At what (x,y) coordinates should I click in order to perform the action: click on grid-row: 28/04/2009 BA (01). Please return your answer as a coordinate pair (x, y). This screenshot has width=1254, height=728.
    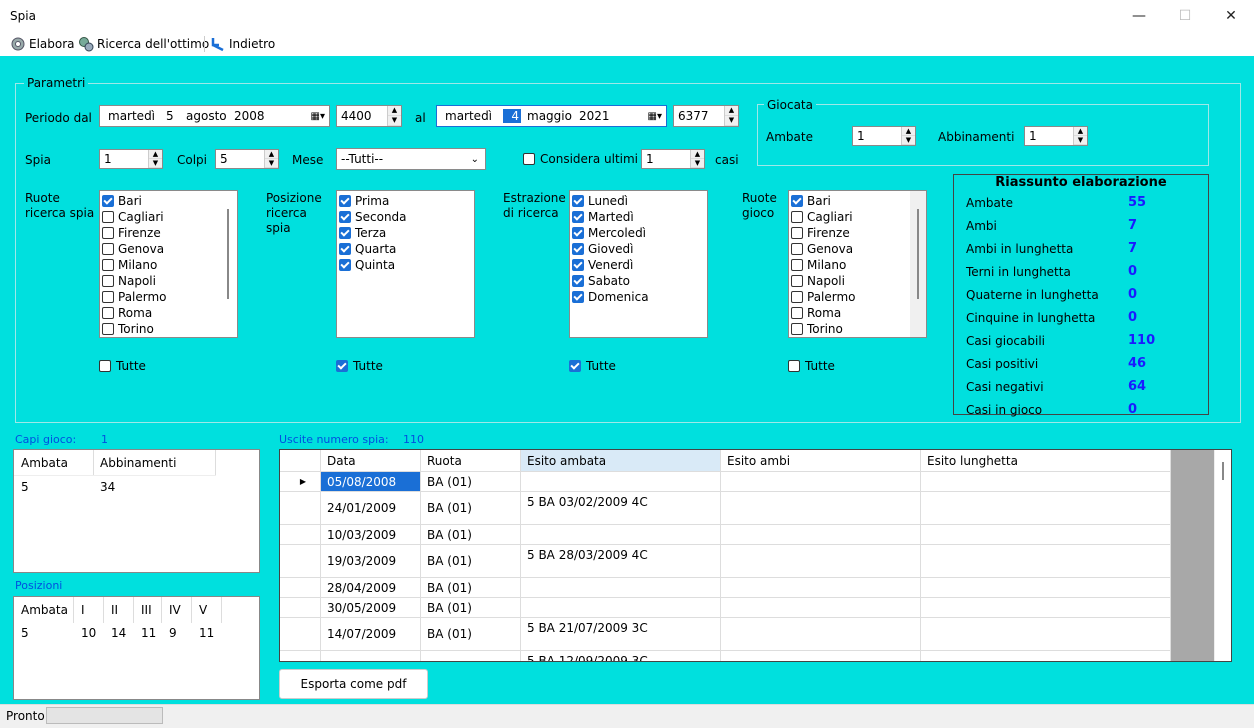
    Looking at the image, I should click on (725, 588).